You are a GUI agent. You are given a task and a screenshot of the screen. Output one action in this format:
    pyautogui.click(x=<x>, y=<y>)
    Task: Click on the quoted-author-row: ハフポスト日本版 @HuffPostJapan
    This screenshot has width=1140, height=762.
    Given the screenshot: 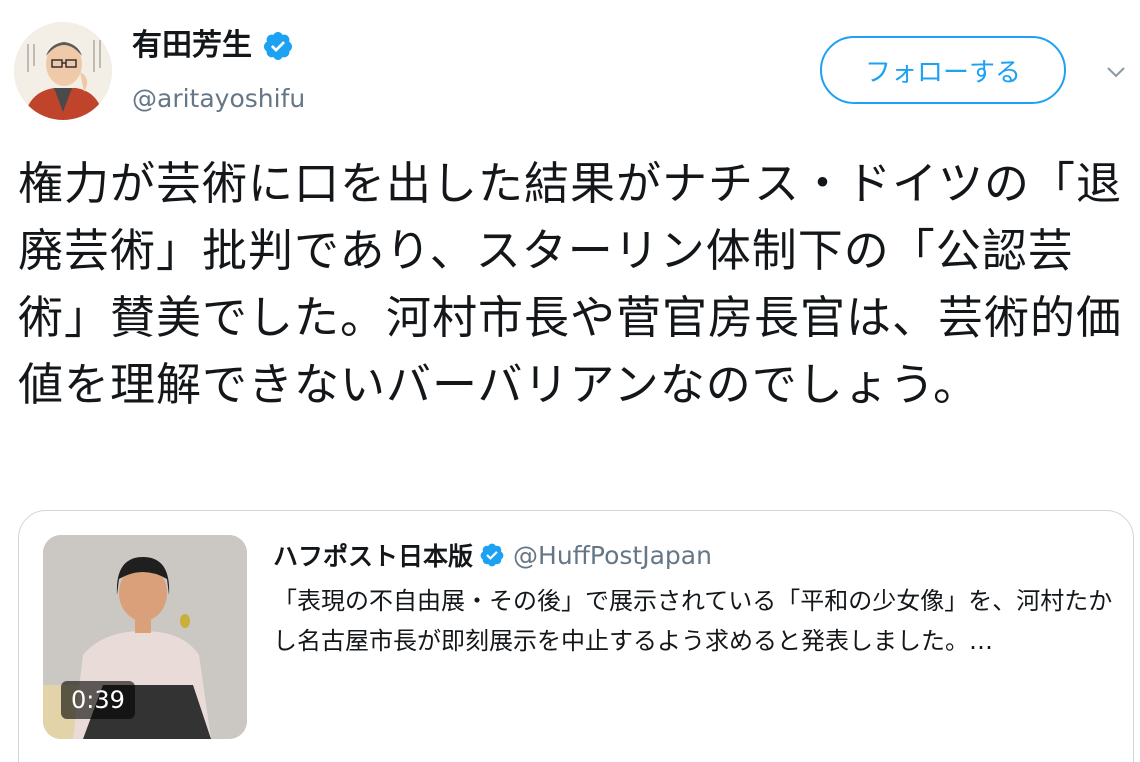 What is the action you would take?
    pyautogui.click(x=492, y=555)
    